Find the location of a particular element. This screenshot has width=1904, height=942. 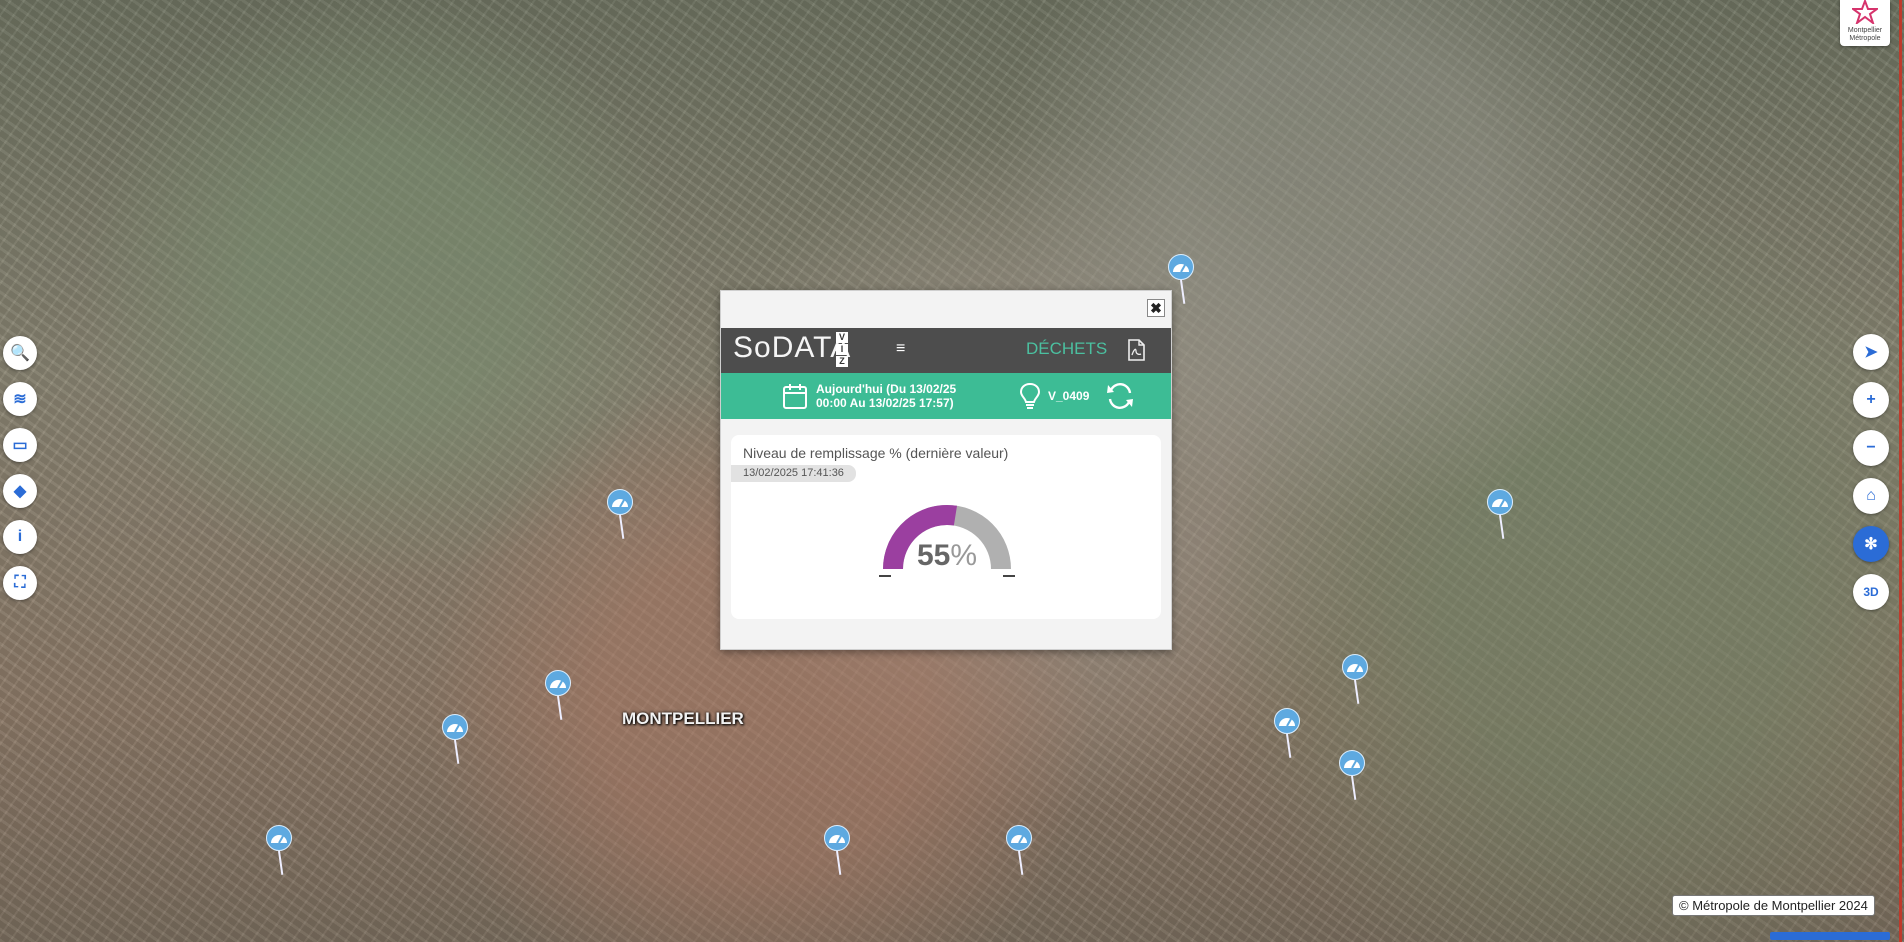

north-arrow-icon: ➤ is located at coordinates (1871, 352).